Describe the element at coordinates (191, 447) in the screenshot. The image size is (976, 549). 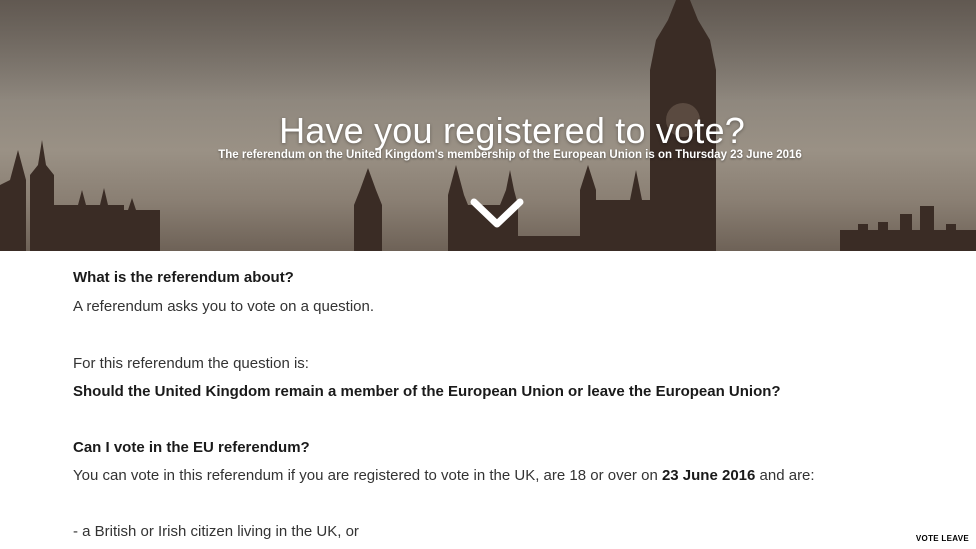
I see `eligibility-heading: Can I vote in the EU referendum?` at that location.